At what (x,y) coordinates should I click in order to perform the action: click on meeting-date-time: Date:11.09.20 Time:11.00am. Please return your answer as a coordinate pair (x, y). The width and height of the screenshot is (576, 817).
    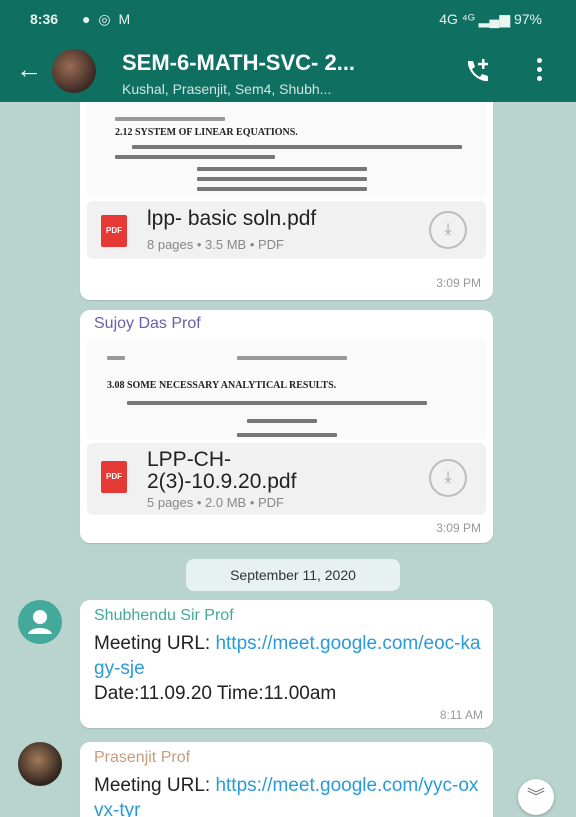
    Looking at the image, I should click on (215, 693).